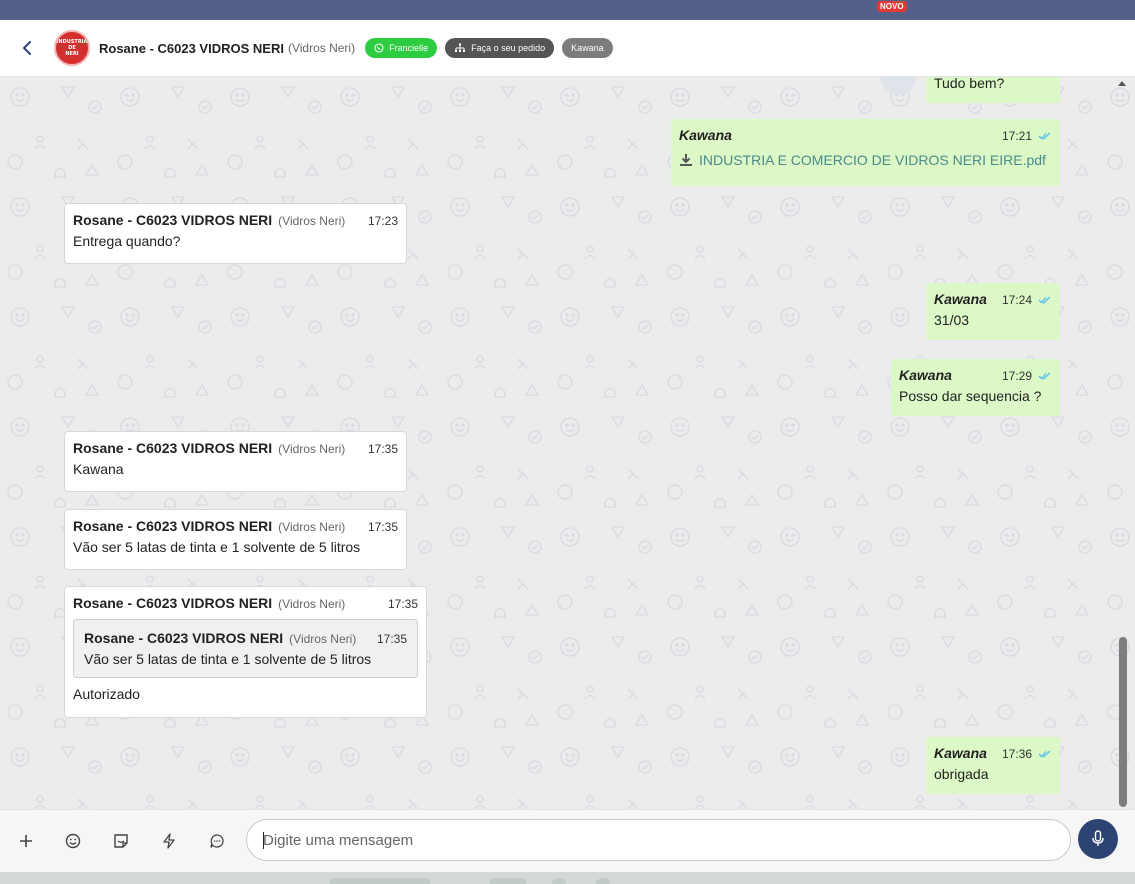 Image resolution: width=1135 pixels, height=884 pixels. Describe the element at coordinates (391, 639) in the screenshot. I see `quoted-time: 17:35` at that location.